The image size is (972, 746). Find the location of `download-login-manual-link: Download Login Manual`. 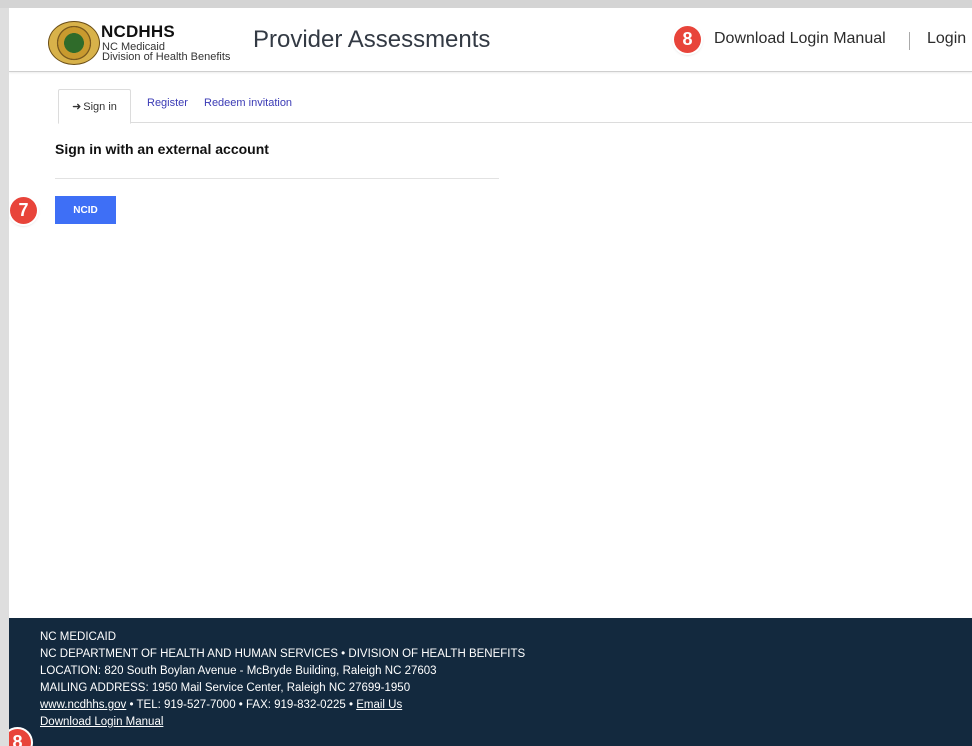

download-login-manual-link: Download Login Manual is located at coordinates (800, 39).